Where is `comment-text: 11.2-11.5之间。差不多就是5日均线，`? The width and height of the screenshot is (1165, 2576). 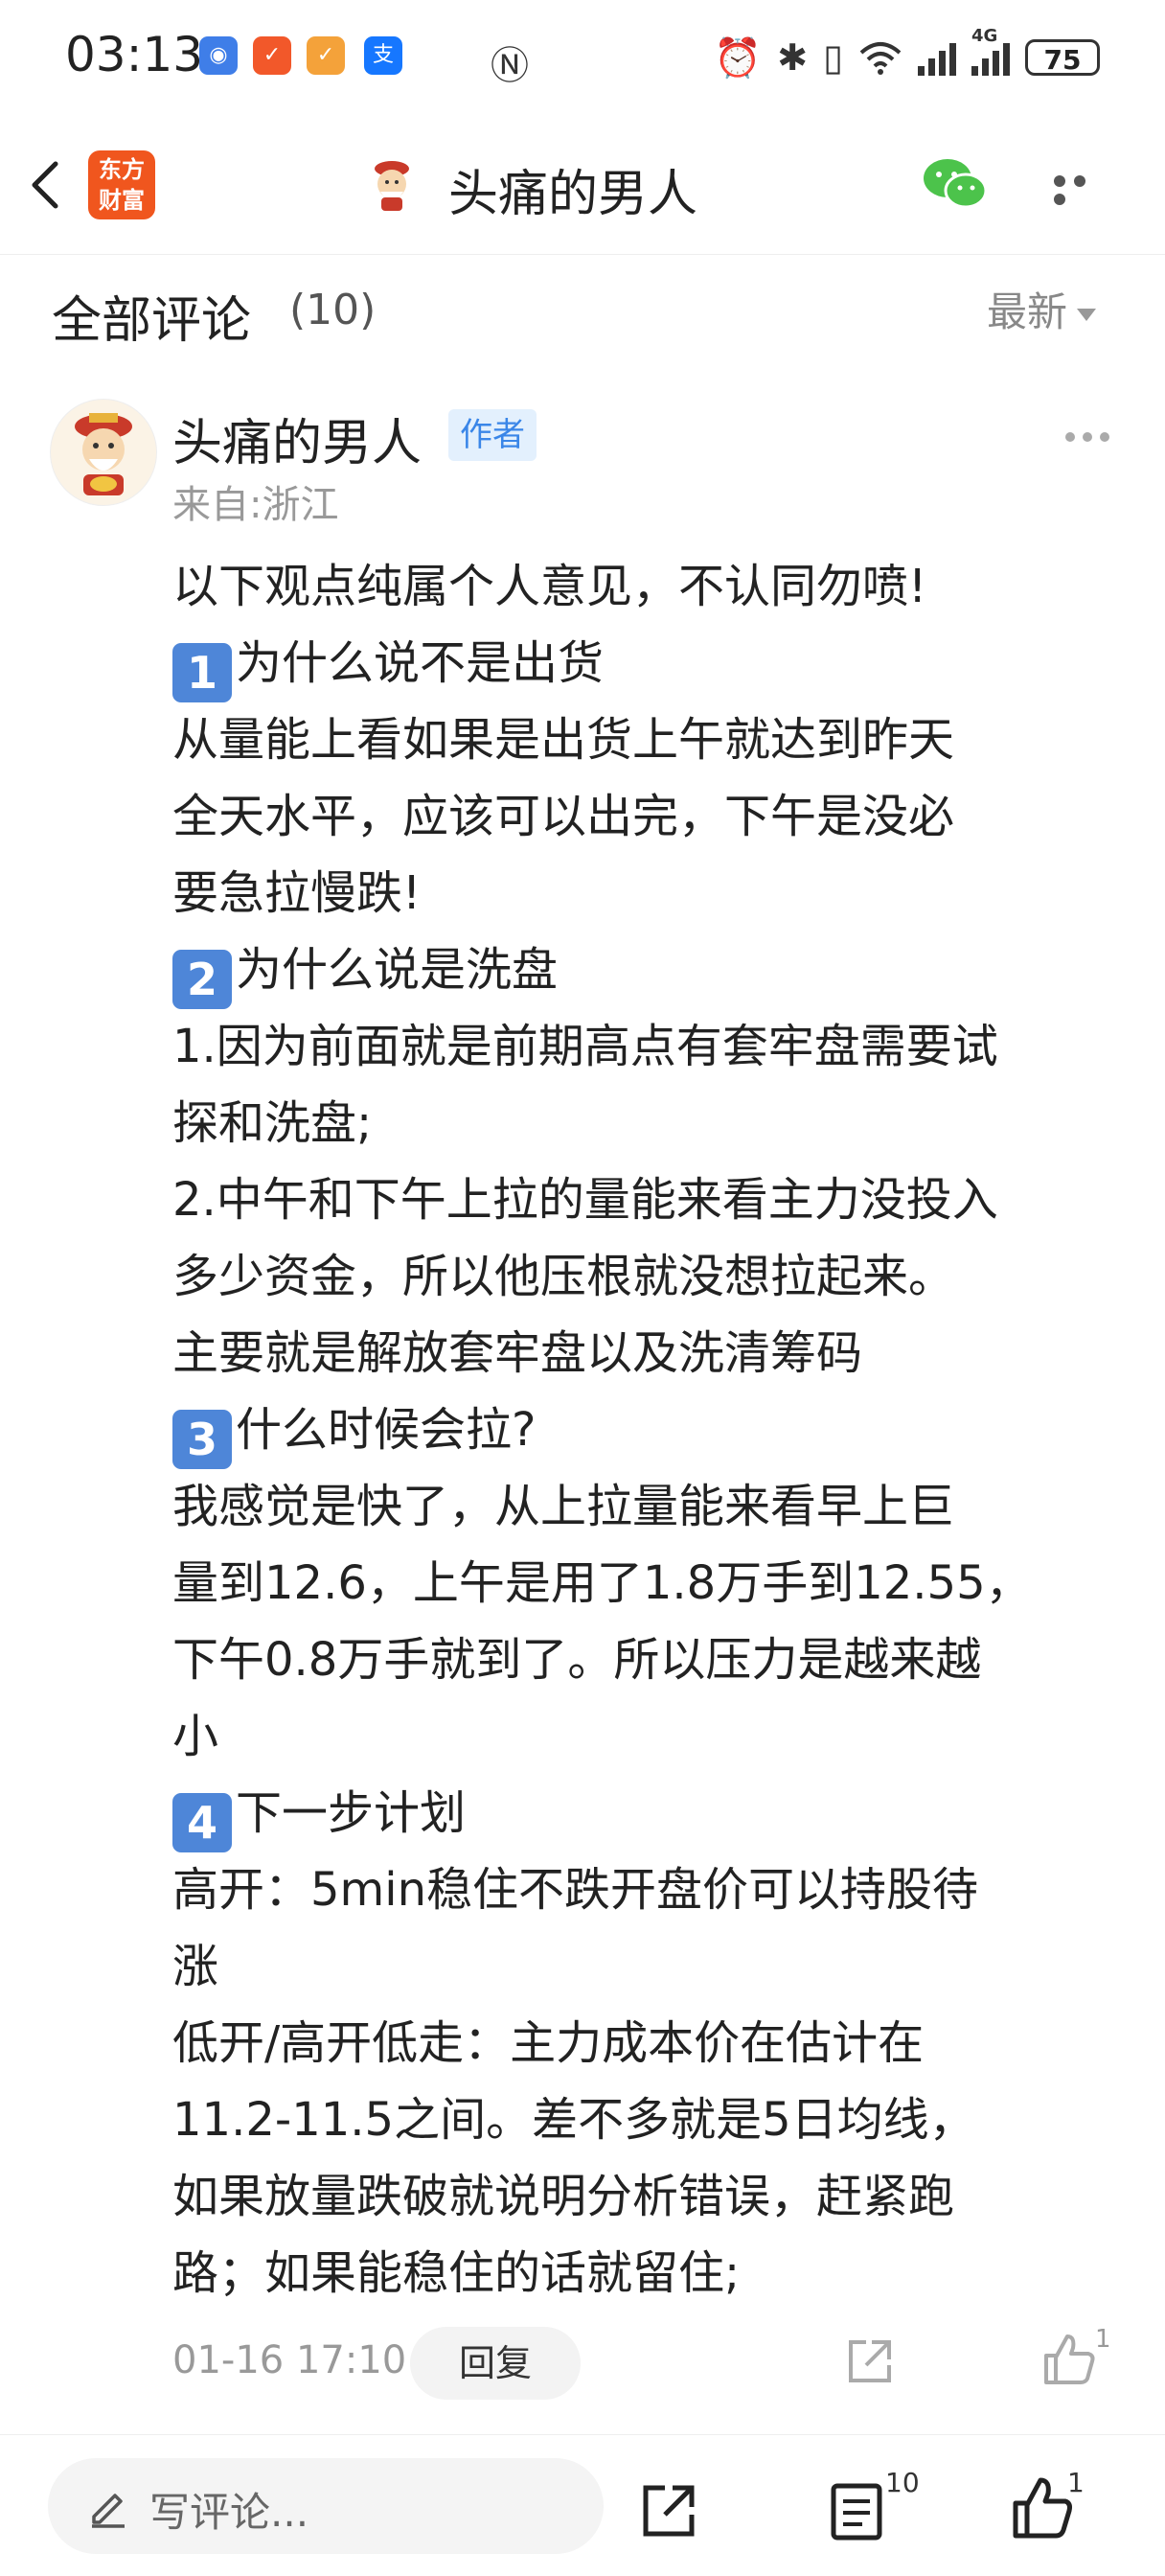
comment-text: 11.2-11.5之间。差不多就是5日均线， is located at coordinates (574, 2120).